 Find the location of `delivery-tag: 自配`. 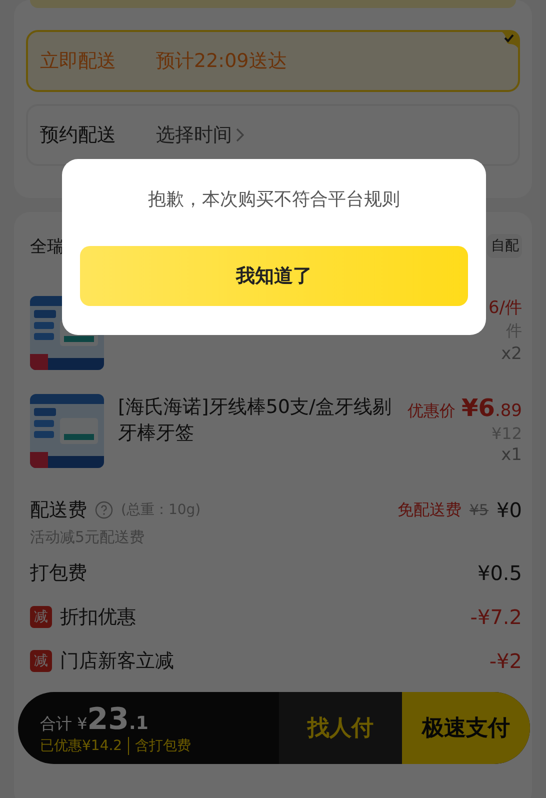

delivery-tag: 自配 is located at coordinates (504, 246).